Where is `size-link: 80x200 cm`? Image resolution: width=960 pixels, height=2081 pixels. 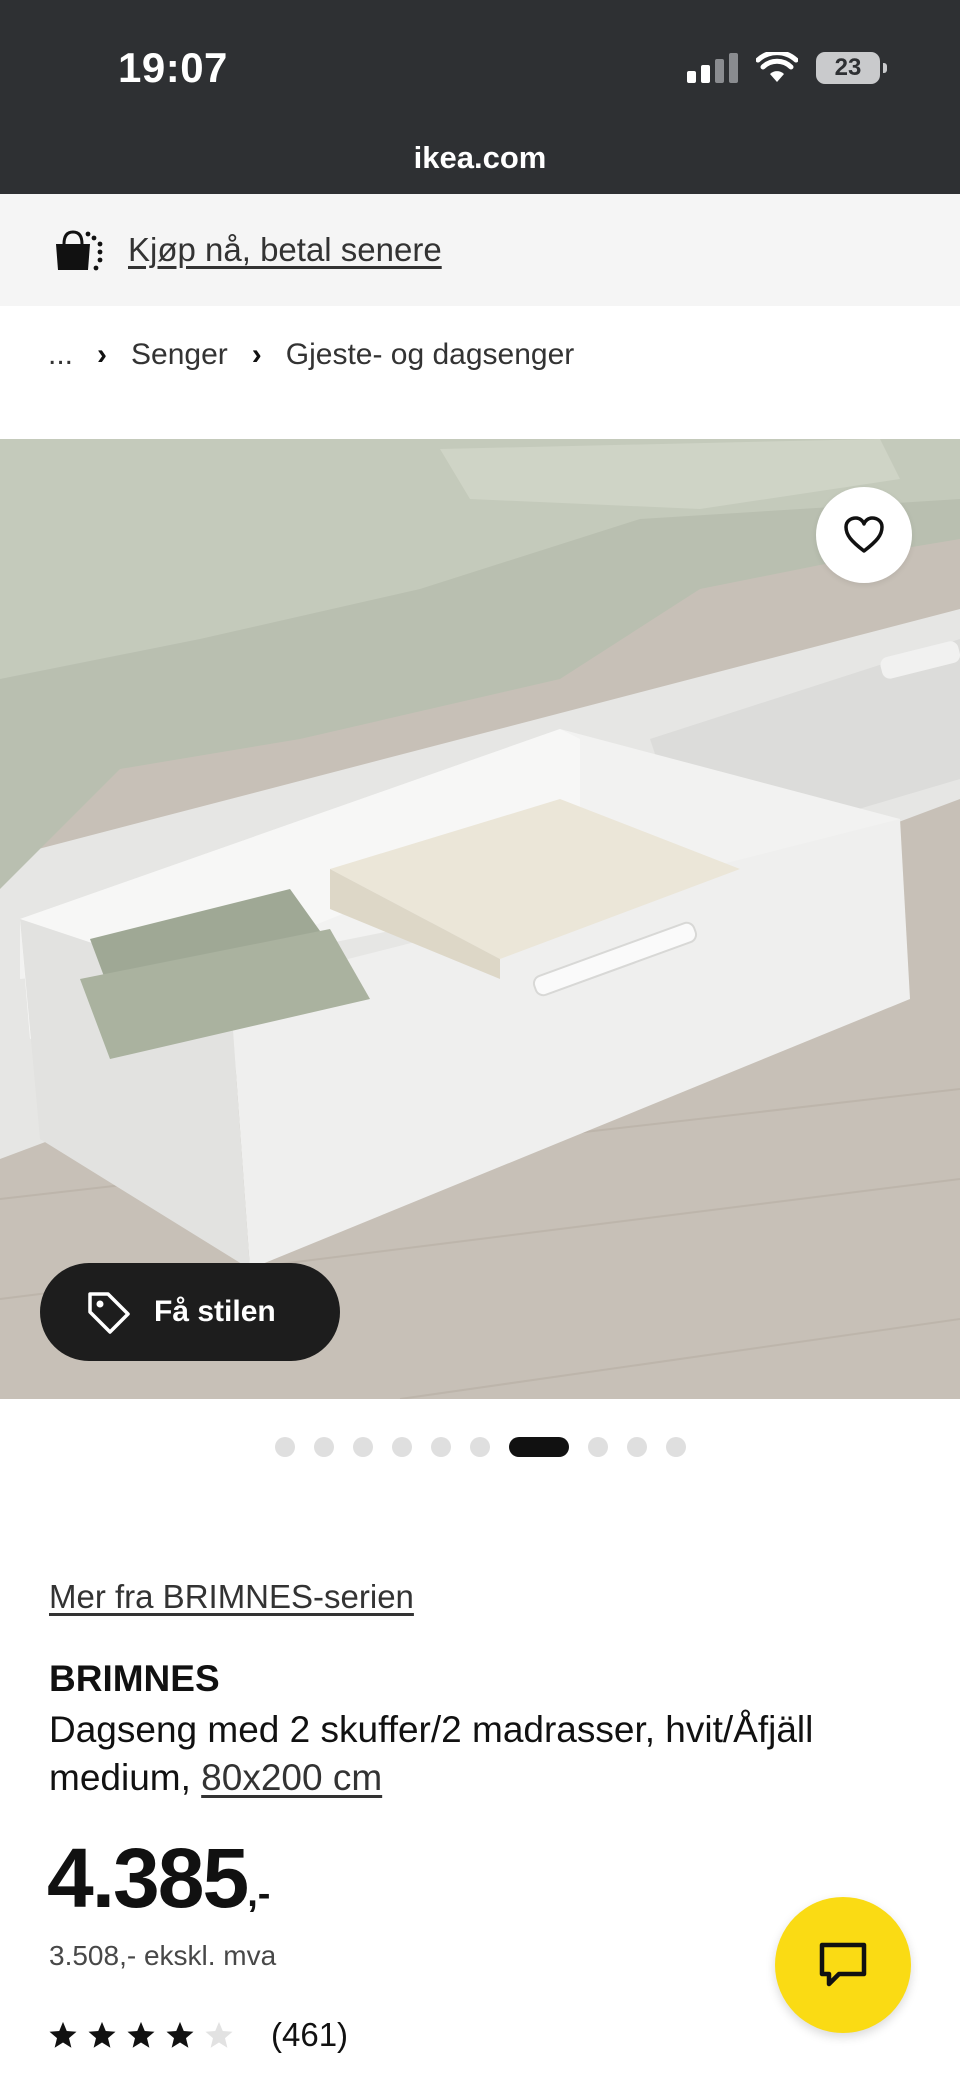 size-link: 80x200 cm is located at coordinates (291, 1777).